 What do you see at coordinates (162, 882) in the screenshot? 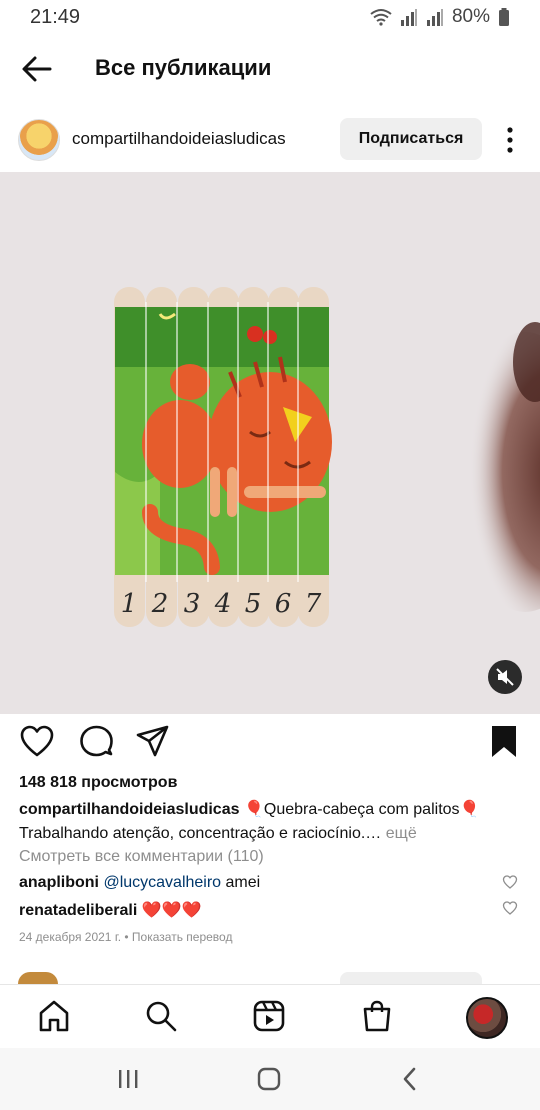
I see `comment-mention: @lucycavalheiro` at bounding box center [162, 882].